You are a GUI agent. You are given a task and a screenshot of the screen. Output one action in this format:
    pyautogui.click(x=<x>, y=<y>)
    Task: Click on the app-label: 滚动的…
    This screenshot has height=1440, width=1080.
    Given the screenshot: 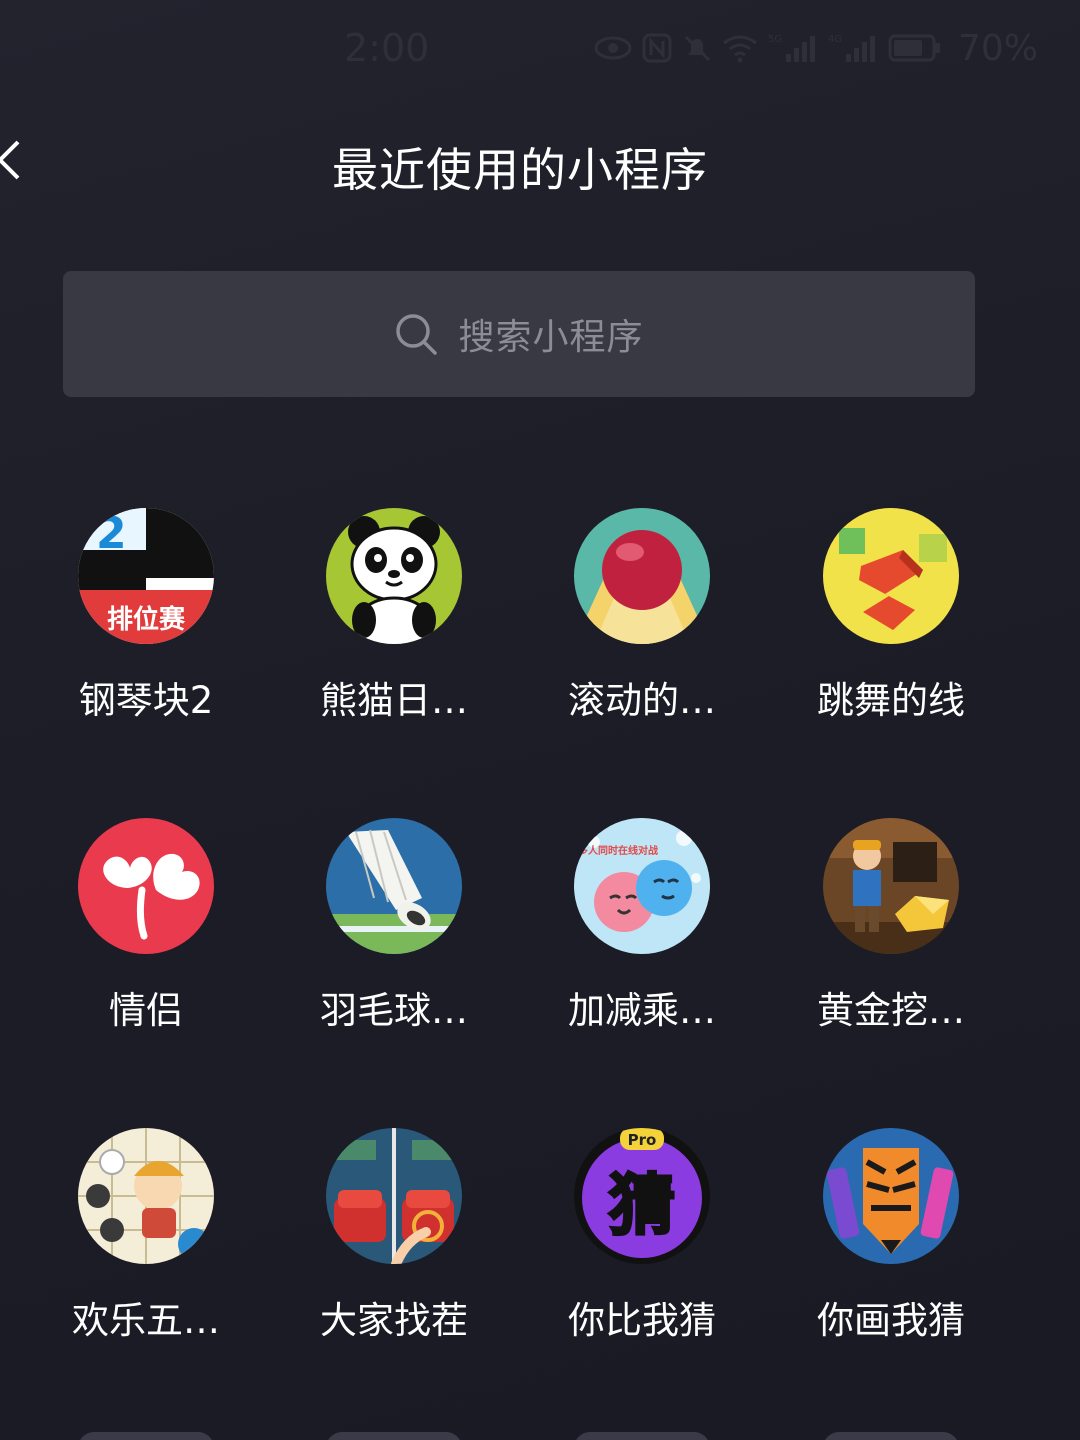 What is the action you would take?
    pyautogui.click(x=642, y=700)
    